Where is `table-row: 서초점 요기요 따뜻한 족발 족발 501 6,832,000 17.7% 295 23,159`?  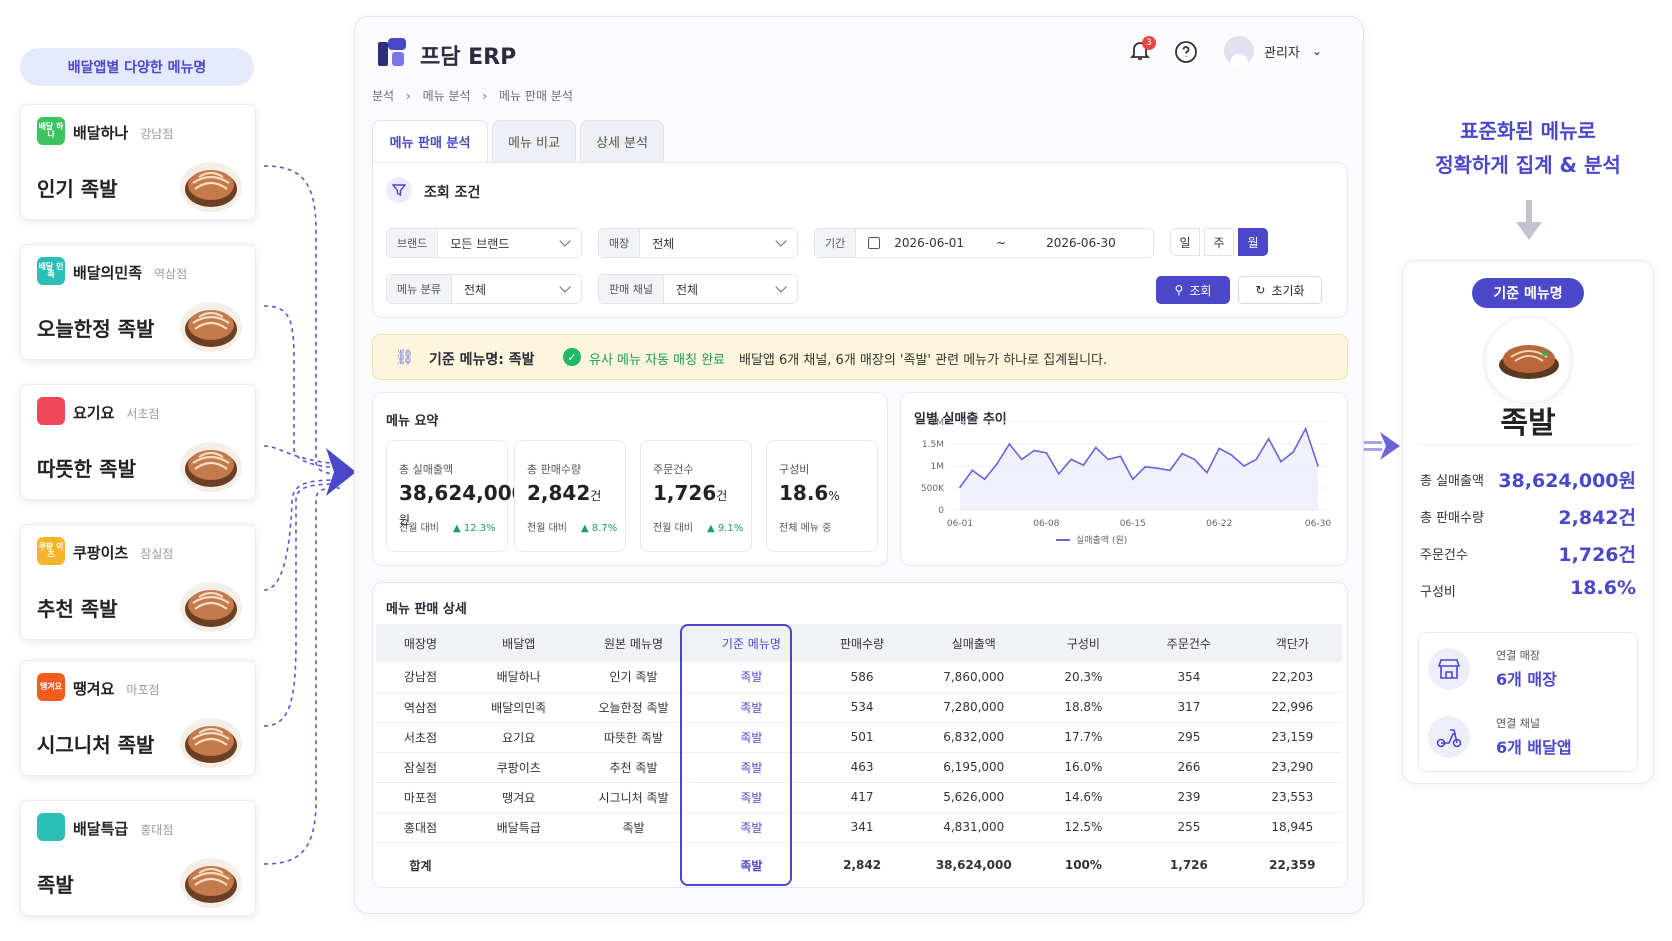 table-row: 서초점 요기요 따뜻한 족발 족발 501 6,832,000 17.7% 295 23,159 is located at coordinates (859, 737).